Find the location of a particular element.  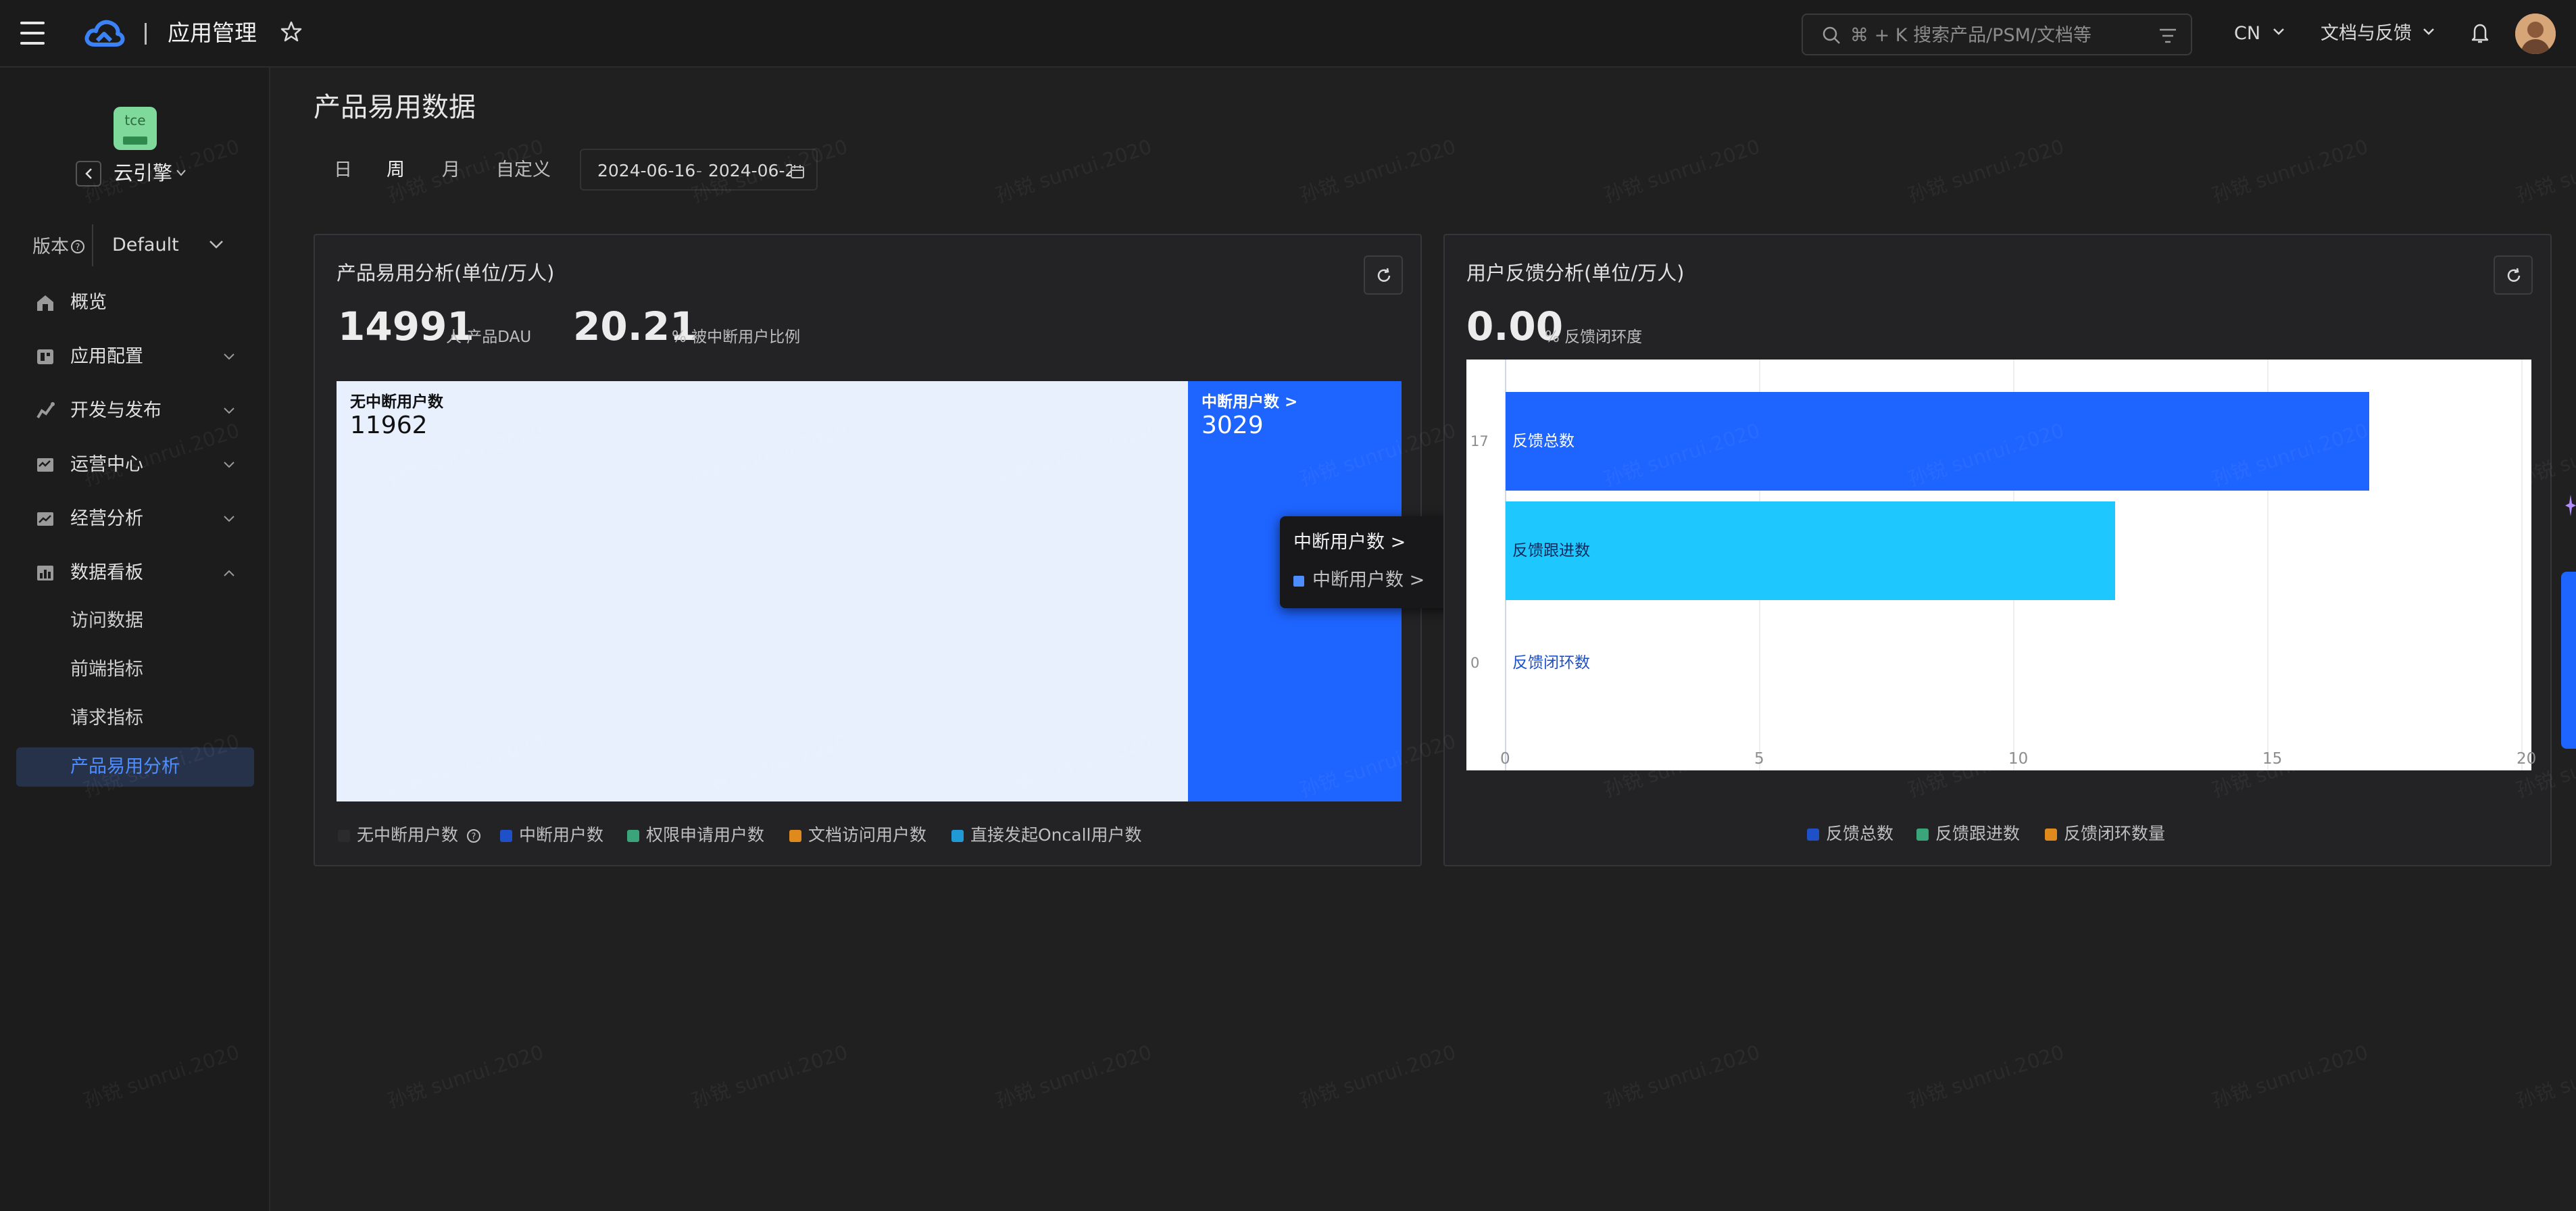

legend-label: 直接发起Oncall用户数 is located at coordinates (1056, 835).